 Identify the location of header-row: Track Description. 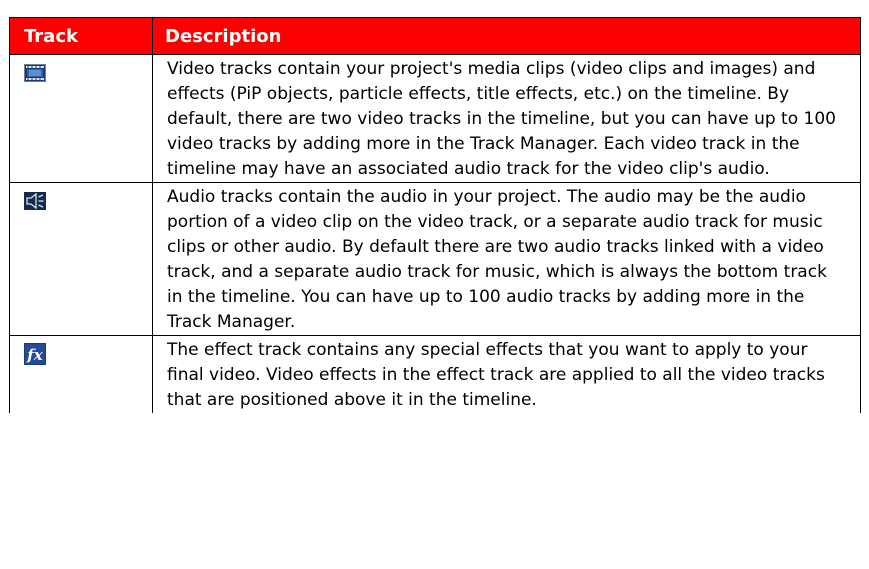
(435, 36).